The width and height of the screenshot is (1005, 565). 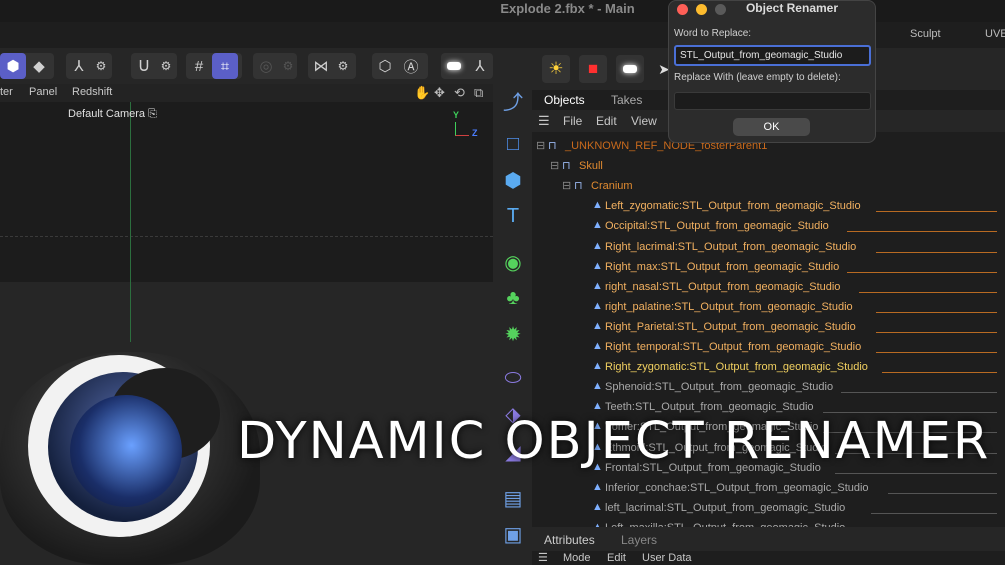 What do you see at coordinates (569, 540) in the screenshot?
I see `tab-attributes: Attributes` at bounding box center [569, 540].